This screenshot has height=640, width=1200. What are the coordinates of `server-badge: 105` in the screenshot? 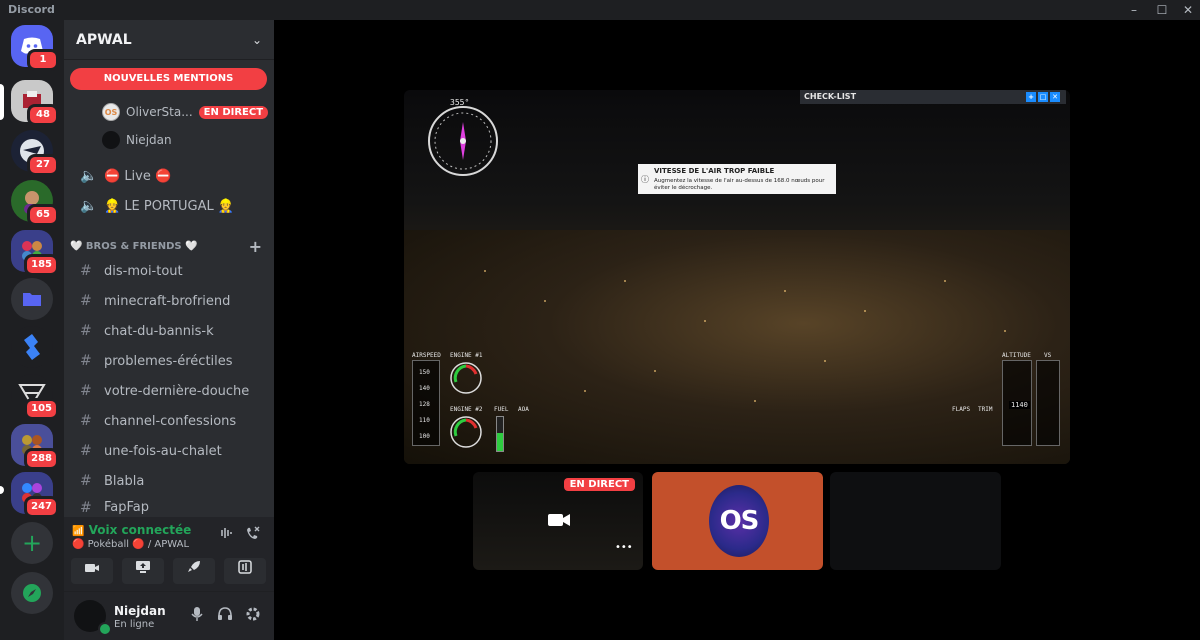 It's located at (41, 409).